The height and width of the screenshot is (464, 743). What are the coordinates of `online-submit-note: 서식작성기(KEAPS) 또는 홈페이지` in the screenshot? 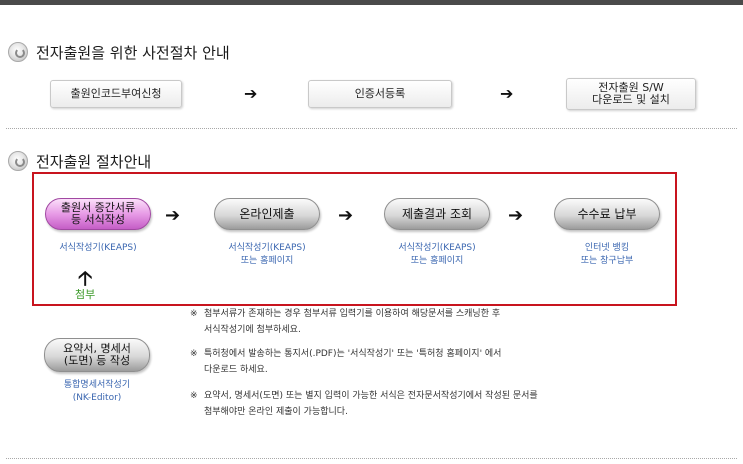 It's located at (267, 255).